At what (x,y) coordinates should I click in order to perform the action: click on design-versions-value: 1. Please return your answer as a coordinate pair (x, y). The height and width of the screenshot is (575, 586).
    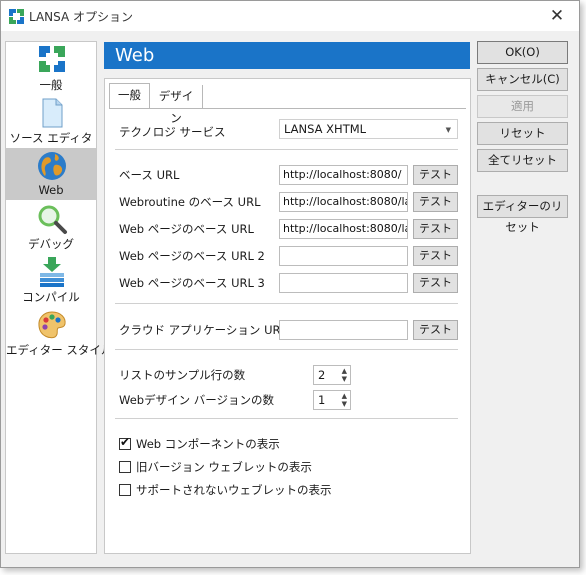
    Looking at the image, I should click on (322, 400).